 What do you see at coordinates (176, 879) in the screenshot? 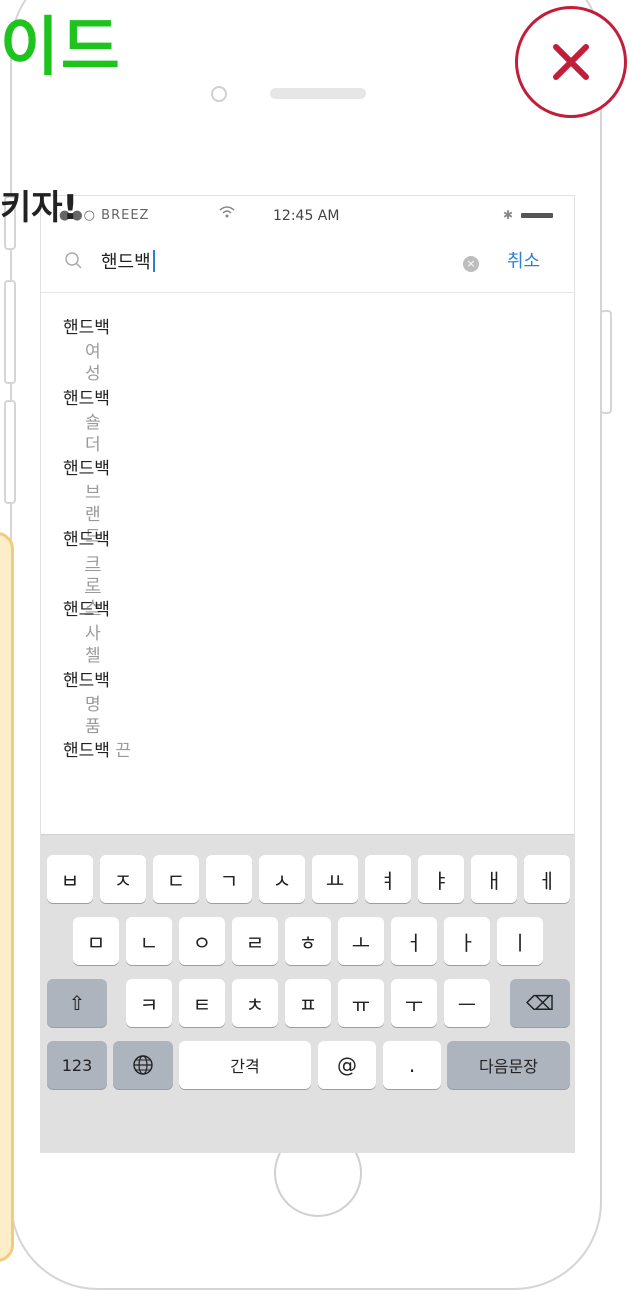
I see `key: ㄷ` at bounding box center [176, 879].